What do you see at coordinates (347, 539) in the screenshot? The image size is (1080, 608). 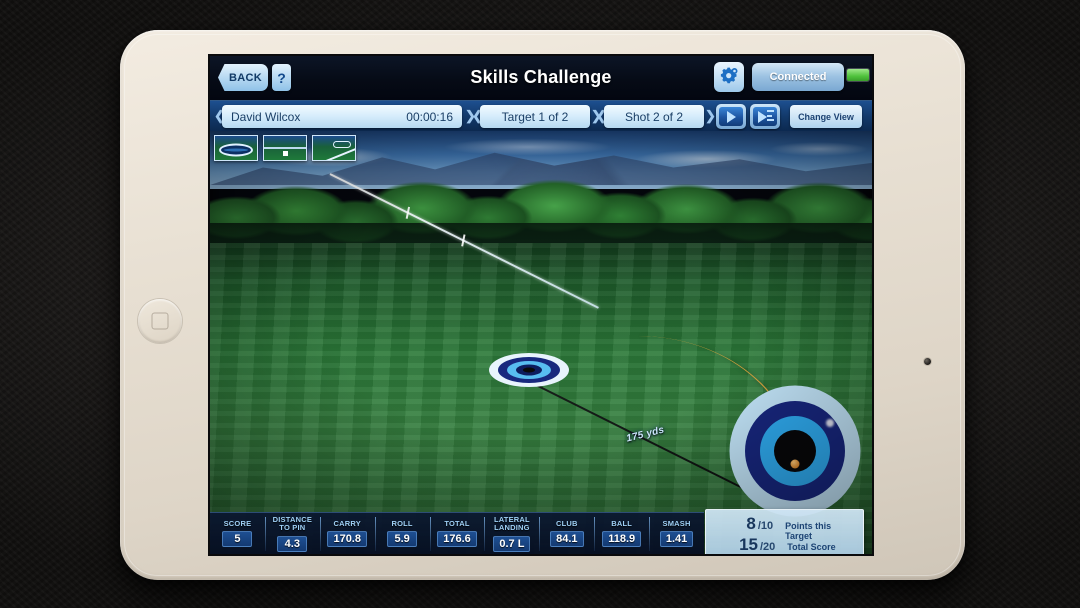 I see `stat-value: 170.8` at bounding box center [347, 539].